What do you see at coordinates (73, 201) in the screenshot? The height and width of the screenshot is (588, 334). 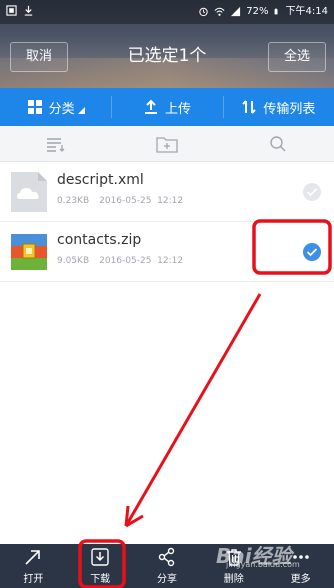 I see `file-size: 0.23KB` at bounding box center [73, 201].